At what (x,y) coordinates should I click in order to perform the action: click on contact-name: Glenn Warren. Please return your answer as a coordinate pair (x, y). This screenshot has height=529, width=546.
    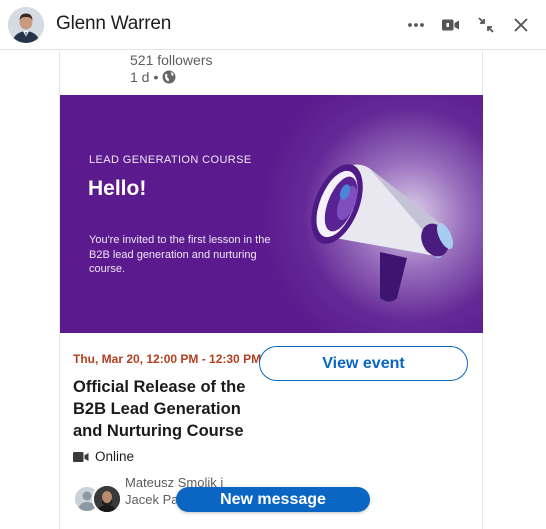
    Looking at the image, I should click on (113, 24).